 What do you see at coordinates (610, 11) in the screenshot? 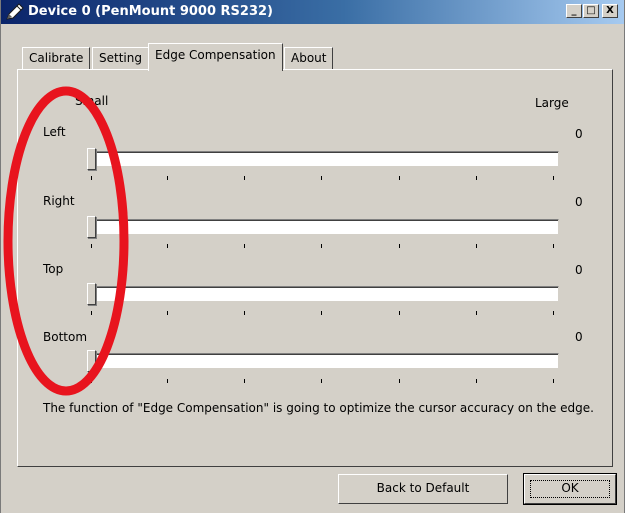
I see `close-button: X` at bounding box center [610, 11].